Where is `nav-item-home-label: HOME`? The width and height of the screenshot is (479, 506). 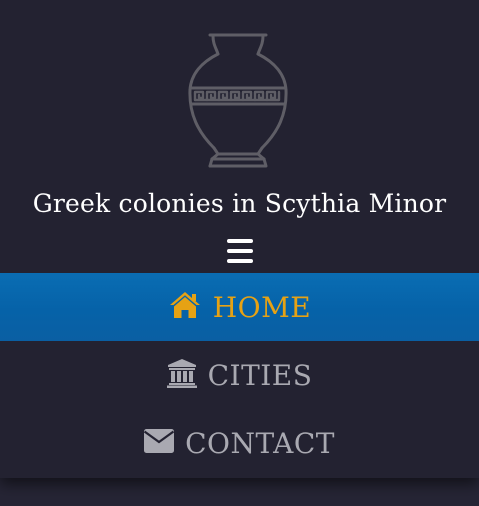
nav-item-home-label: HOME is located at coordinates (262, 307).